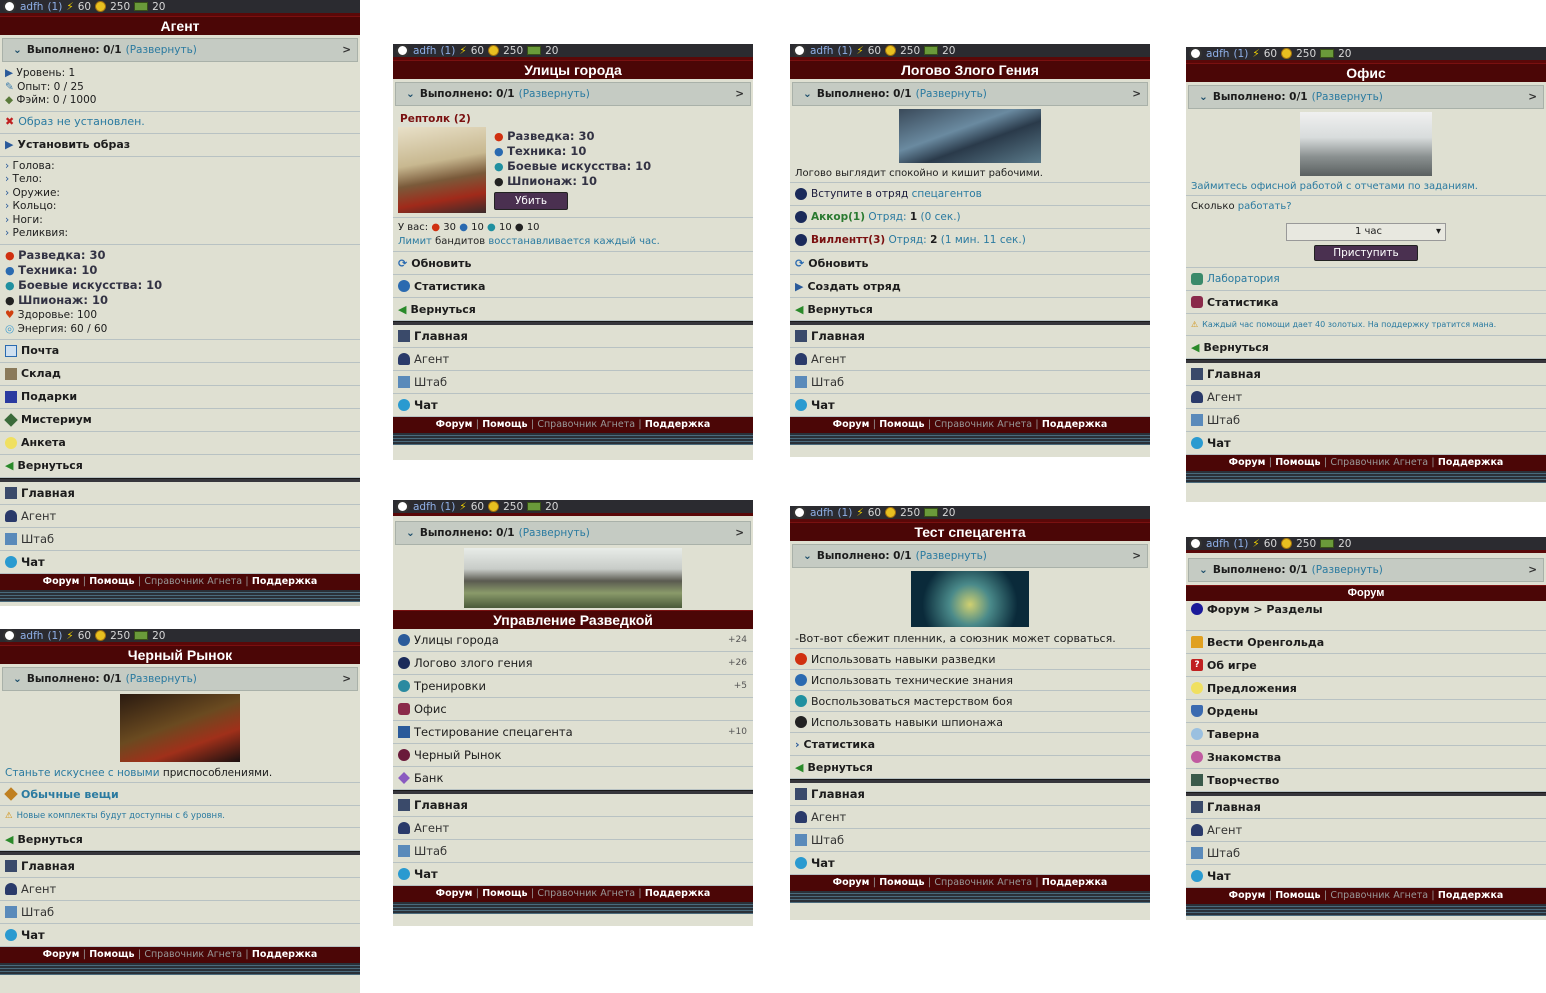 This screenshot has width=1546, height=993. Describe the element at coordinates (573, 640) in the screenshot. I see `intel-item-streets: Улицы города +24` at that location.